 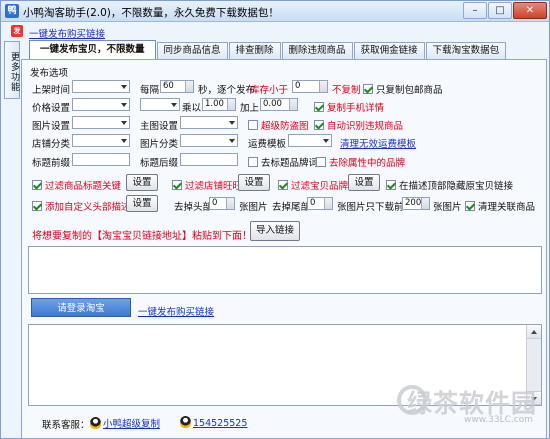 What do you see at coordinates (530, 10) in the screenshot?
I see `close-button: ✕` at bounding box center [530, 10].